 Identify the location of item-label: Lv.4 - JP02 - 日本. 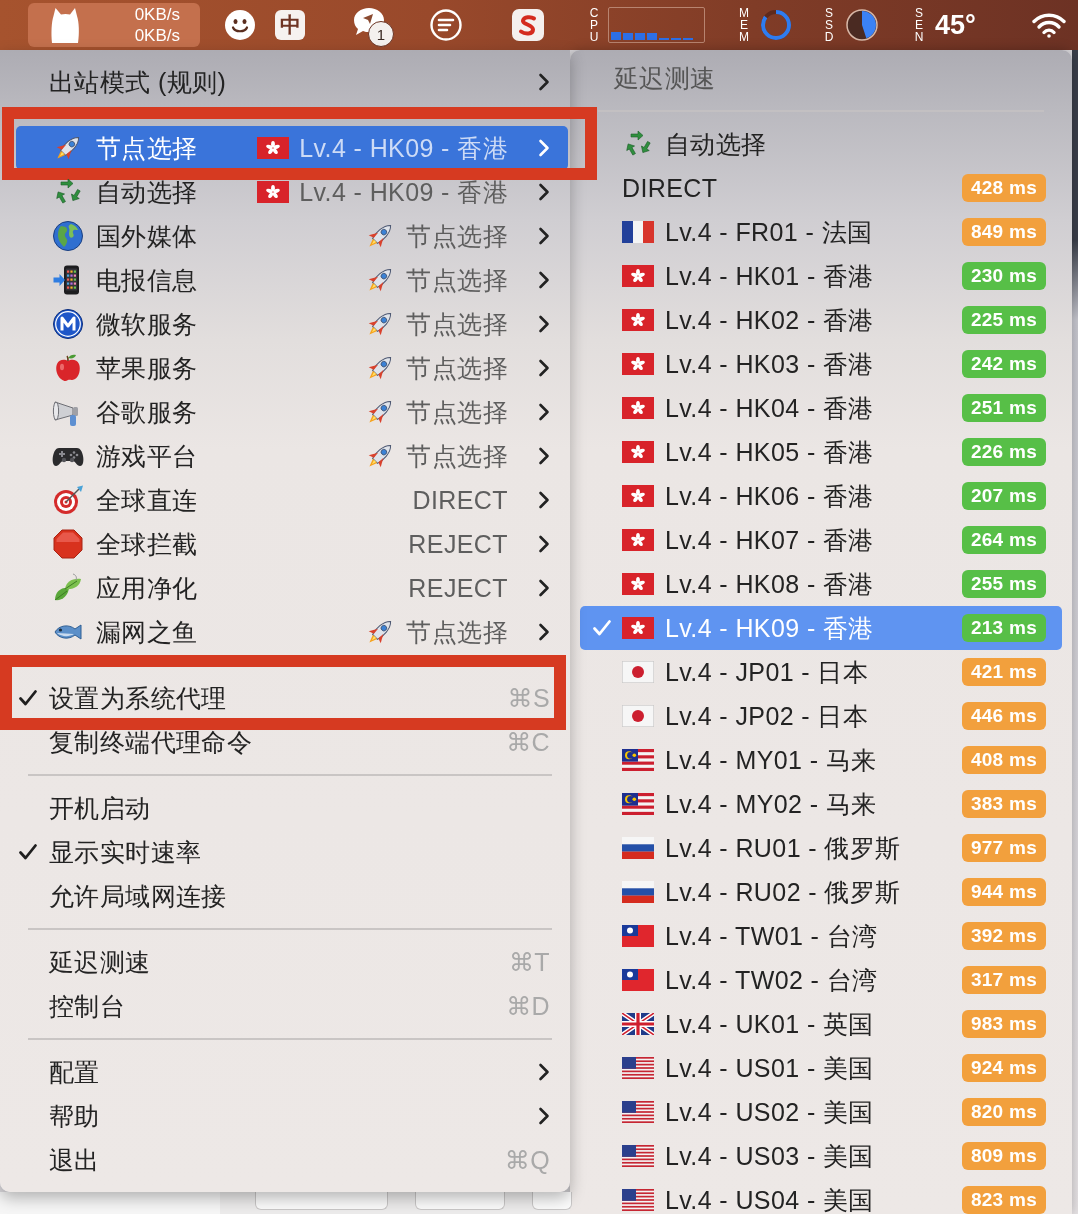
(767, 716).